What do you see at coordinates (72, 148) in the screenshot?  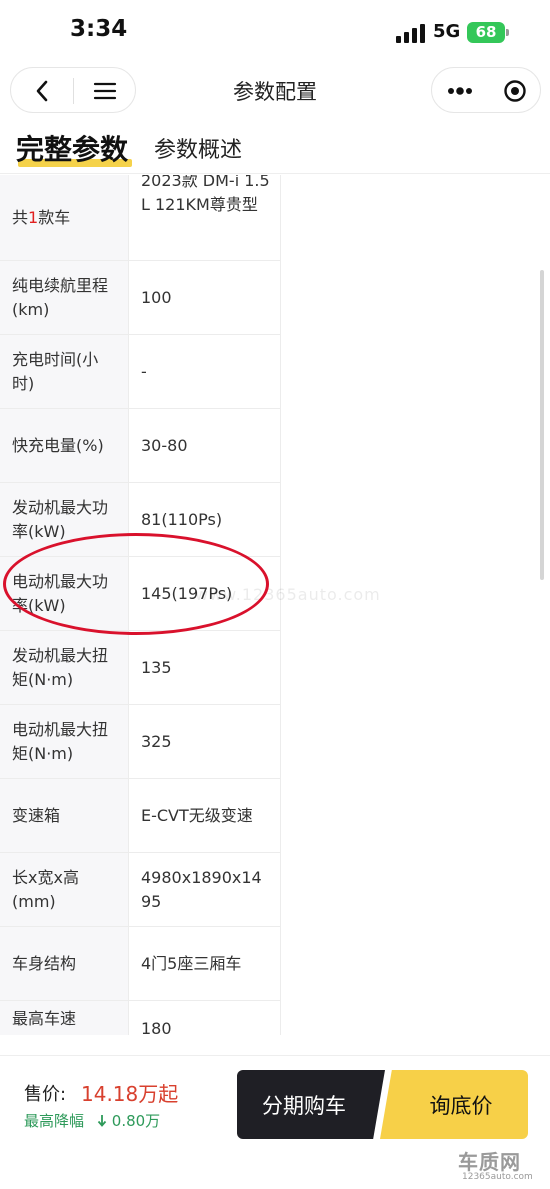 I see `tab-full-params: 完整参数` at bounding box center [72, 148].